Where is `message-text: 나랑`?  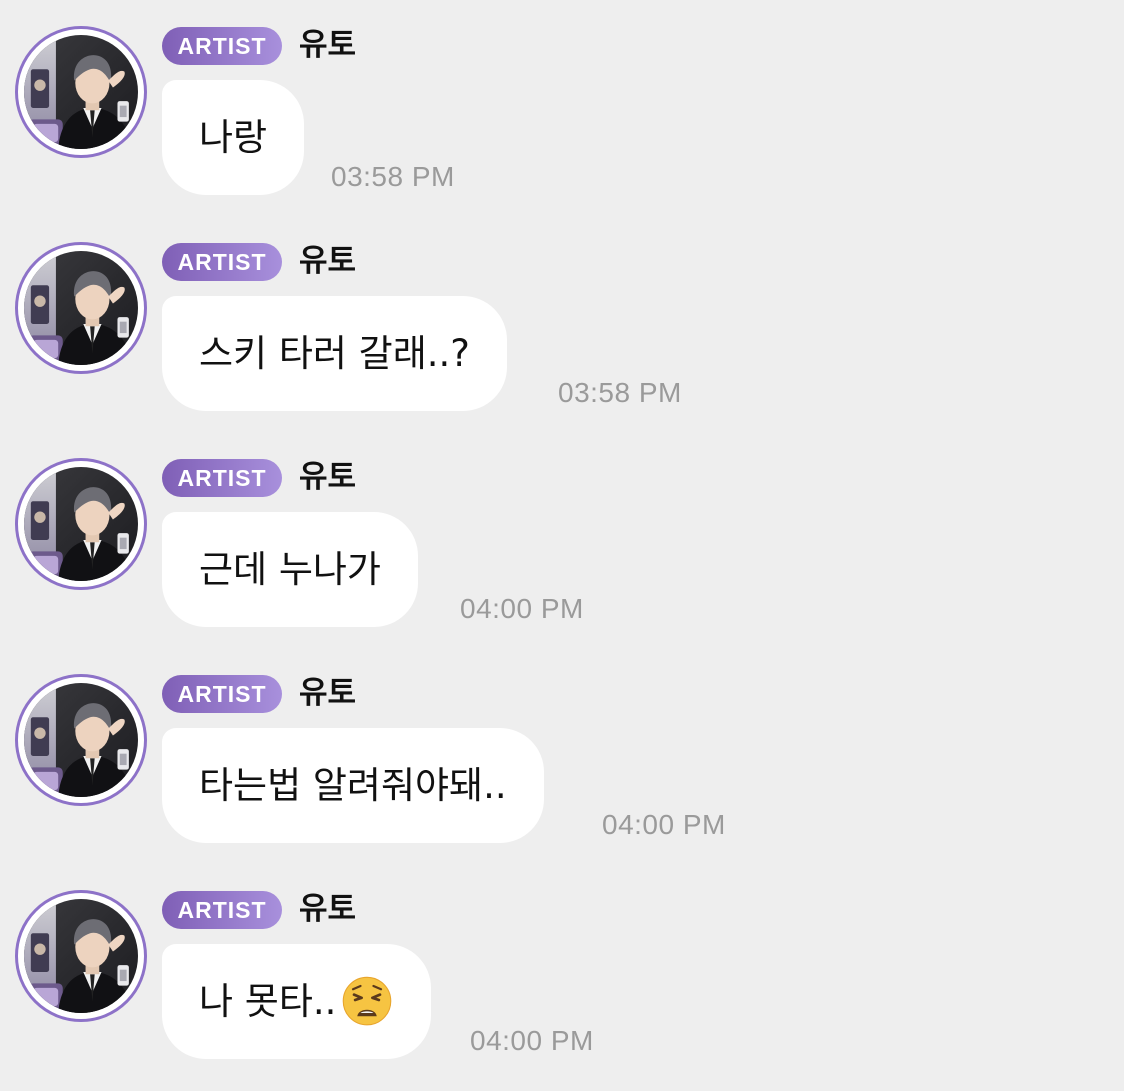
message-text: 나랑 is located at coordinates (233, 137).